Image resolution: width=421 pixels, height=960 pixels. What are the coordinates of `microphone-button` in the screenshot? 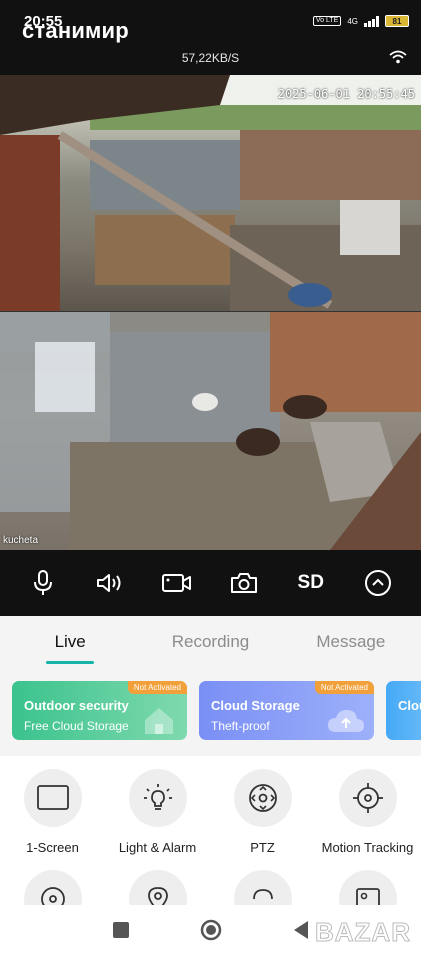 It's located at (43, 583).